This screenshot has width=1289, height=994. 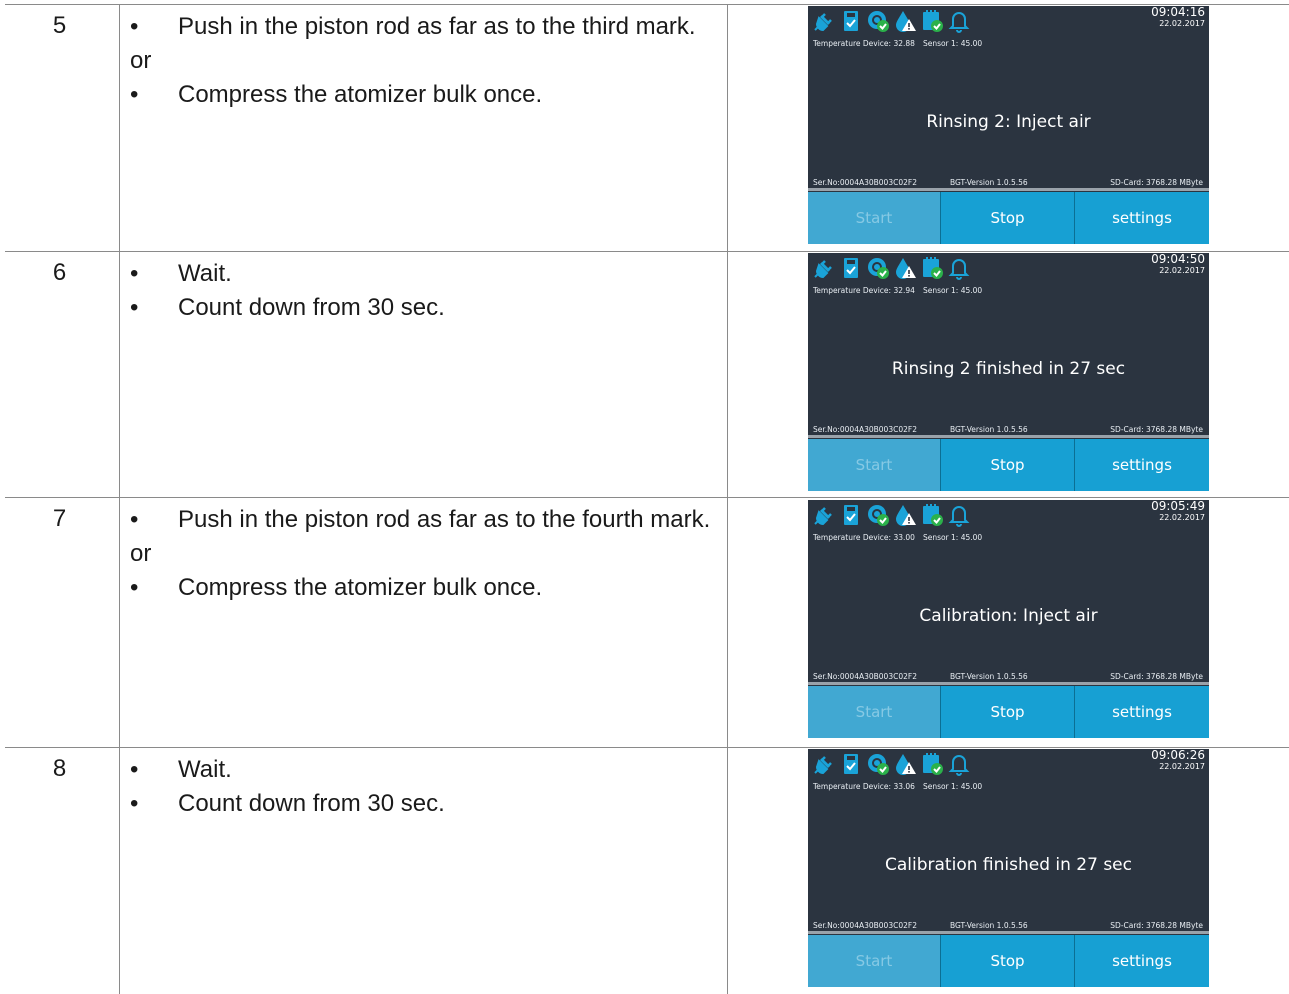 What do you see at coordinates (932, 268) in the screenshot?
I see `battery-check-icon` at bounding box center [932, 268].